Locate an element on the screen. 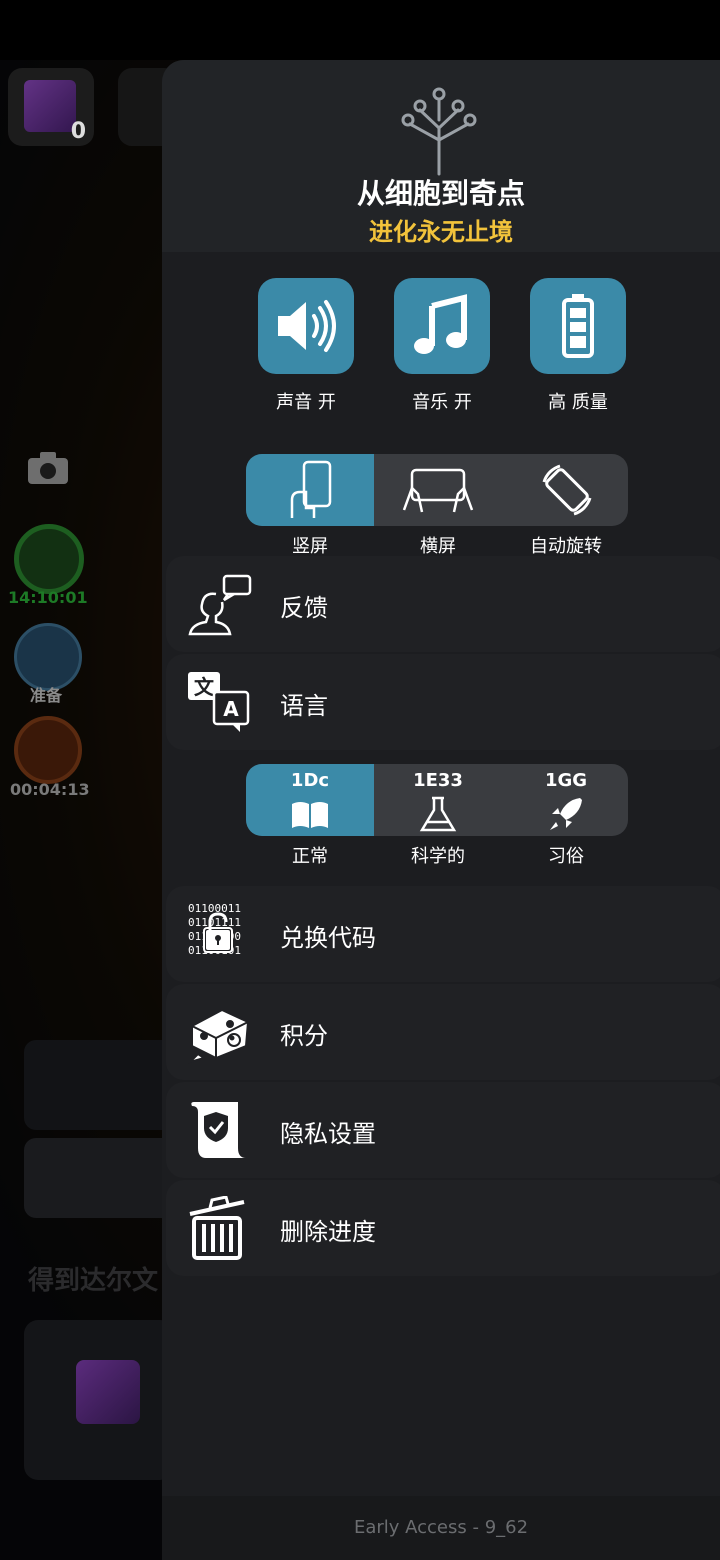 The image size is (720, 1560). number-format-selector: 1Dc 1E33 1GG is located at coordinates (437, 800).